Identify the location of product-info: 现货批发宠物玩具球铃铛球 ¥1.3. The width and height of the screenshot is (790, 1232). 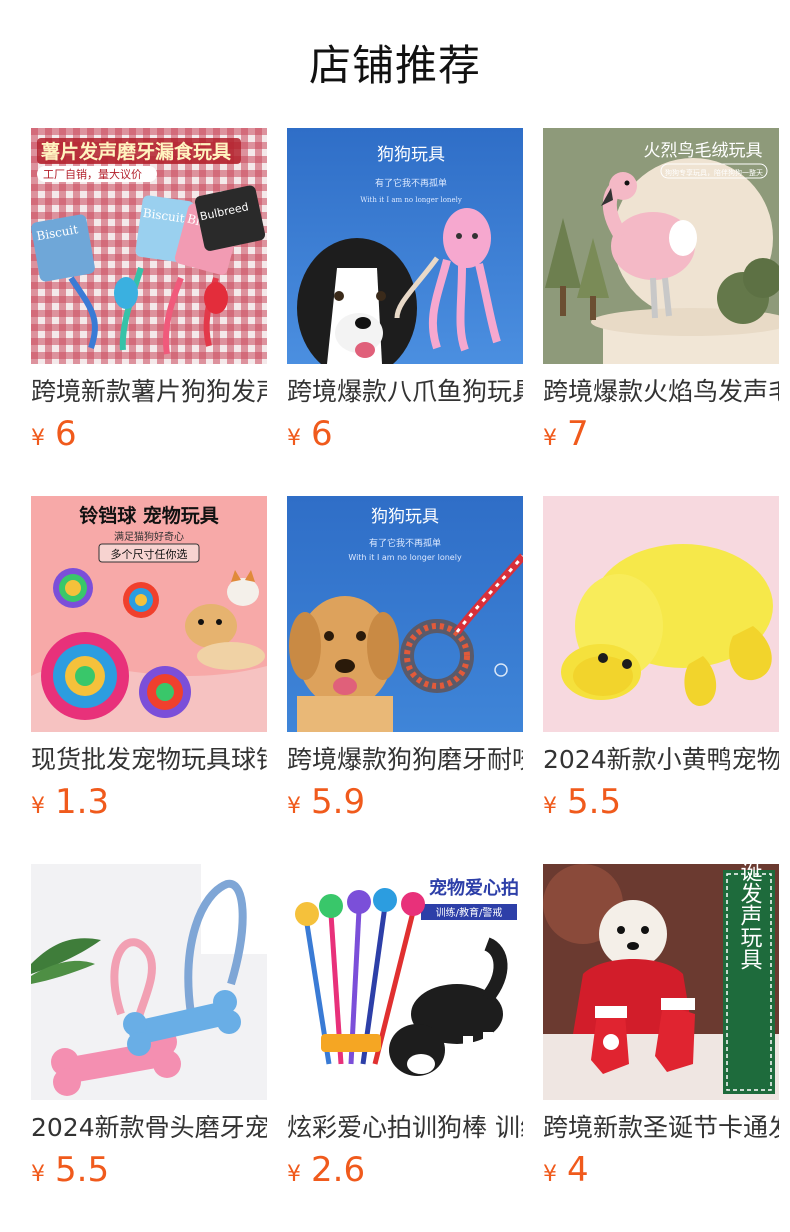
(149, 778).